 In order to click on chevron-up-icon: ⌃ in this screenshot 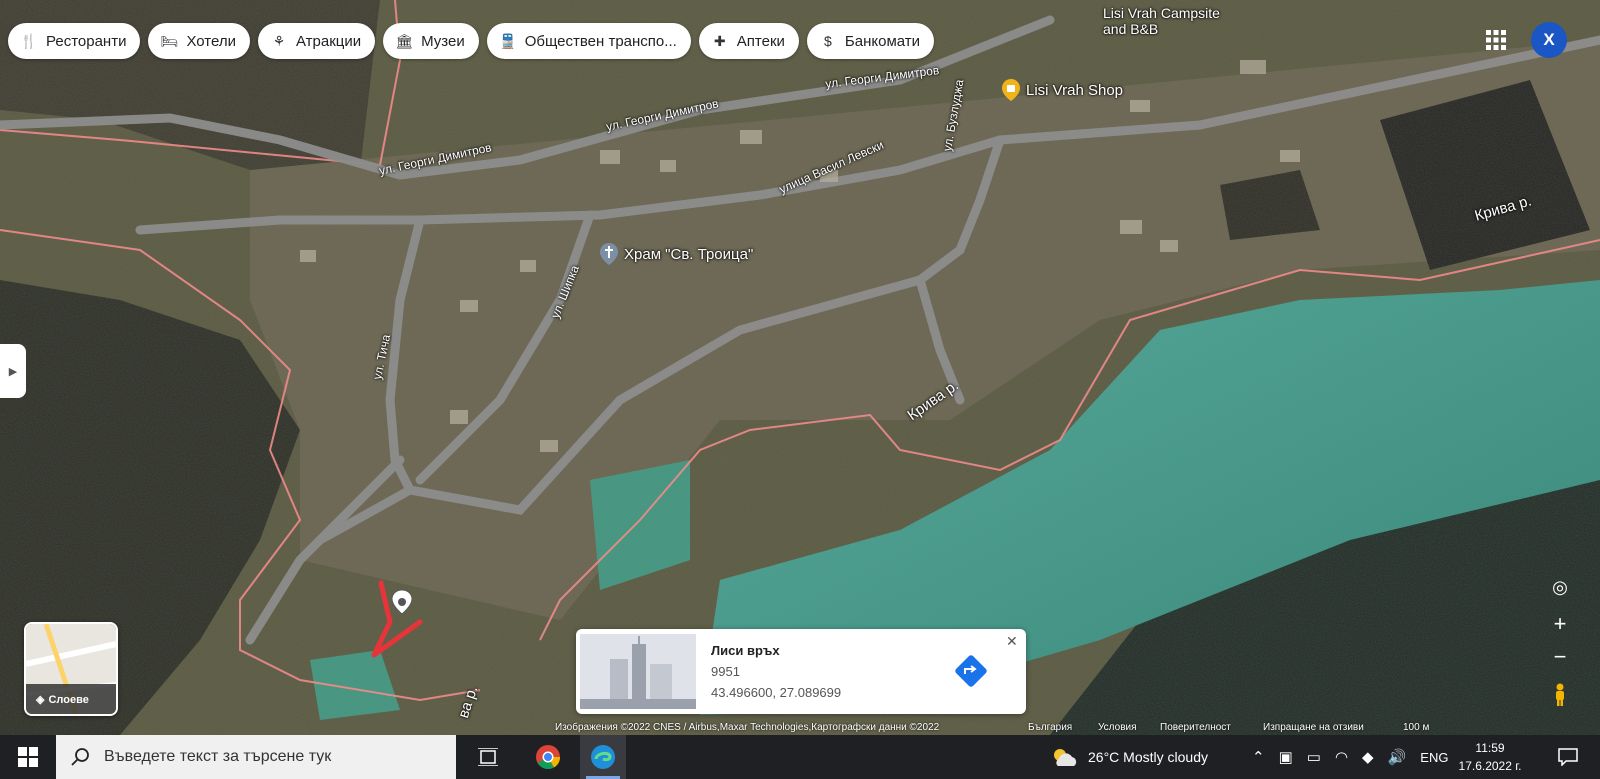, I will do `click(1258, 757)`.